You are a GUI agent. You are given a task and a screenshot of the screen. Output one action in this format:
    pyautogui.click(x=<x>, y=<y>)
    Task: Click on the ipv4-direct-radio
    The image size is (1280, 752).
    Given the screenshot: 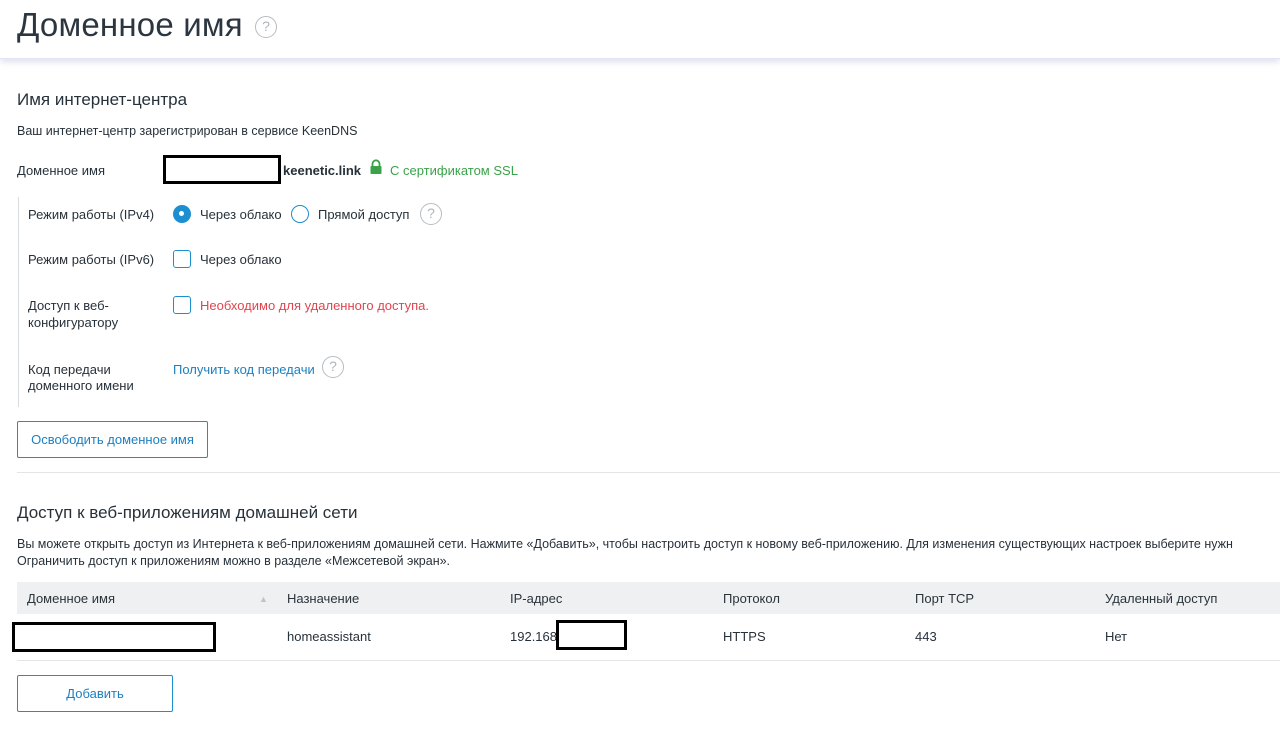 What is the action you would take?
    pyautogui.click(x=300, y=214)
    